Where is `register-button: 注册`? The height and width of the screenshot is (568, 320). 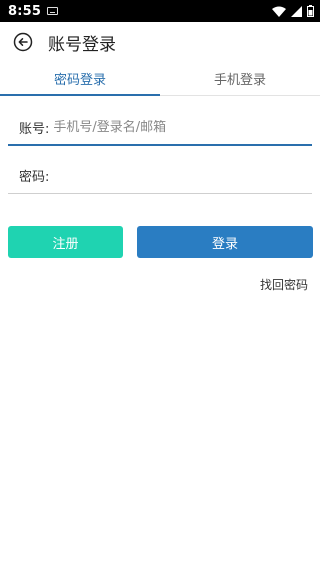 register-button: 注册 is located at coordinates (65, 242).